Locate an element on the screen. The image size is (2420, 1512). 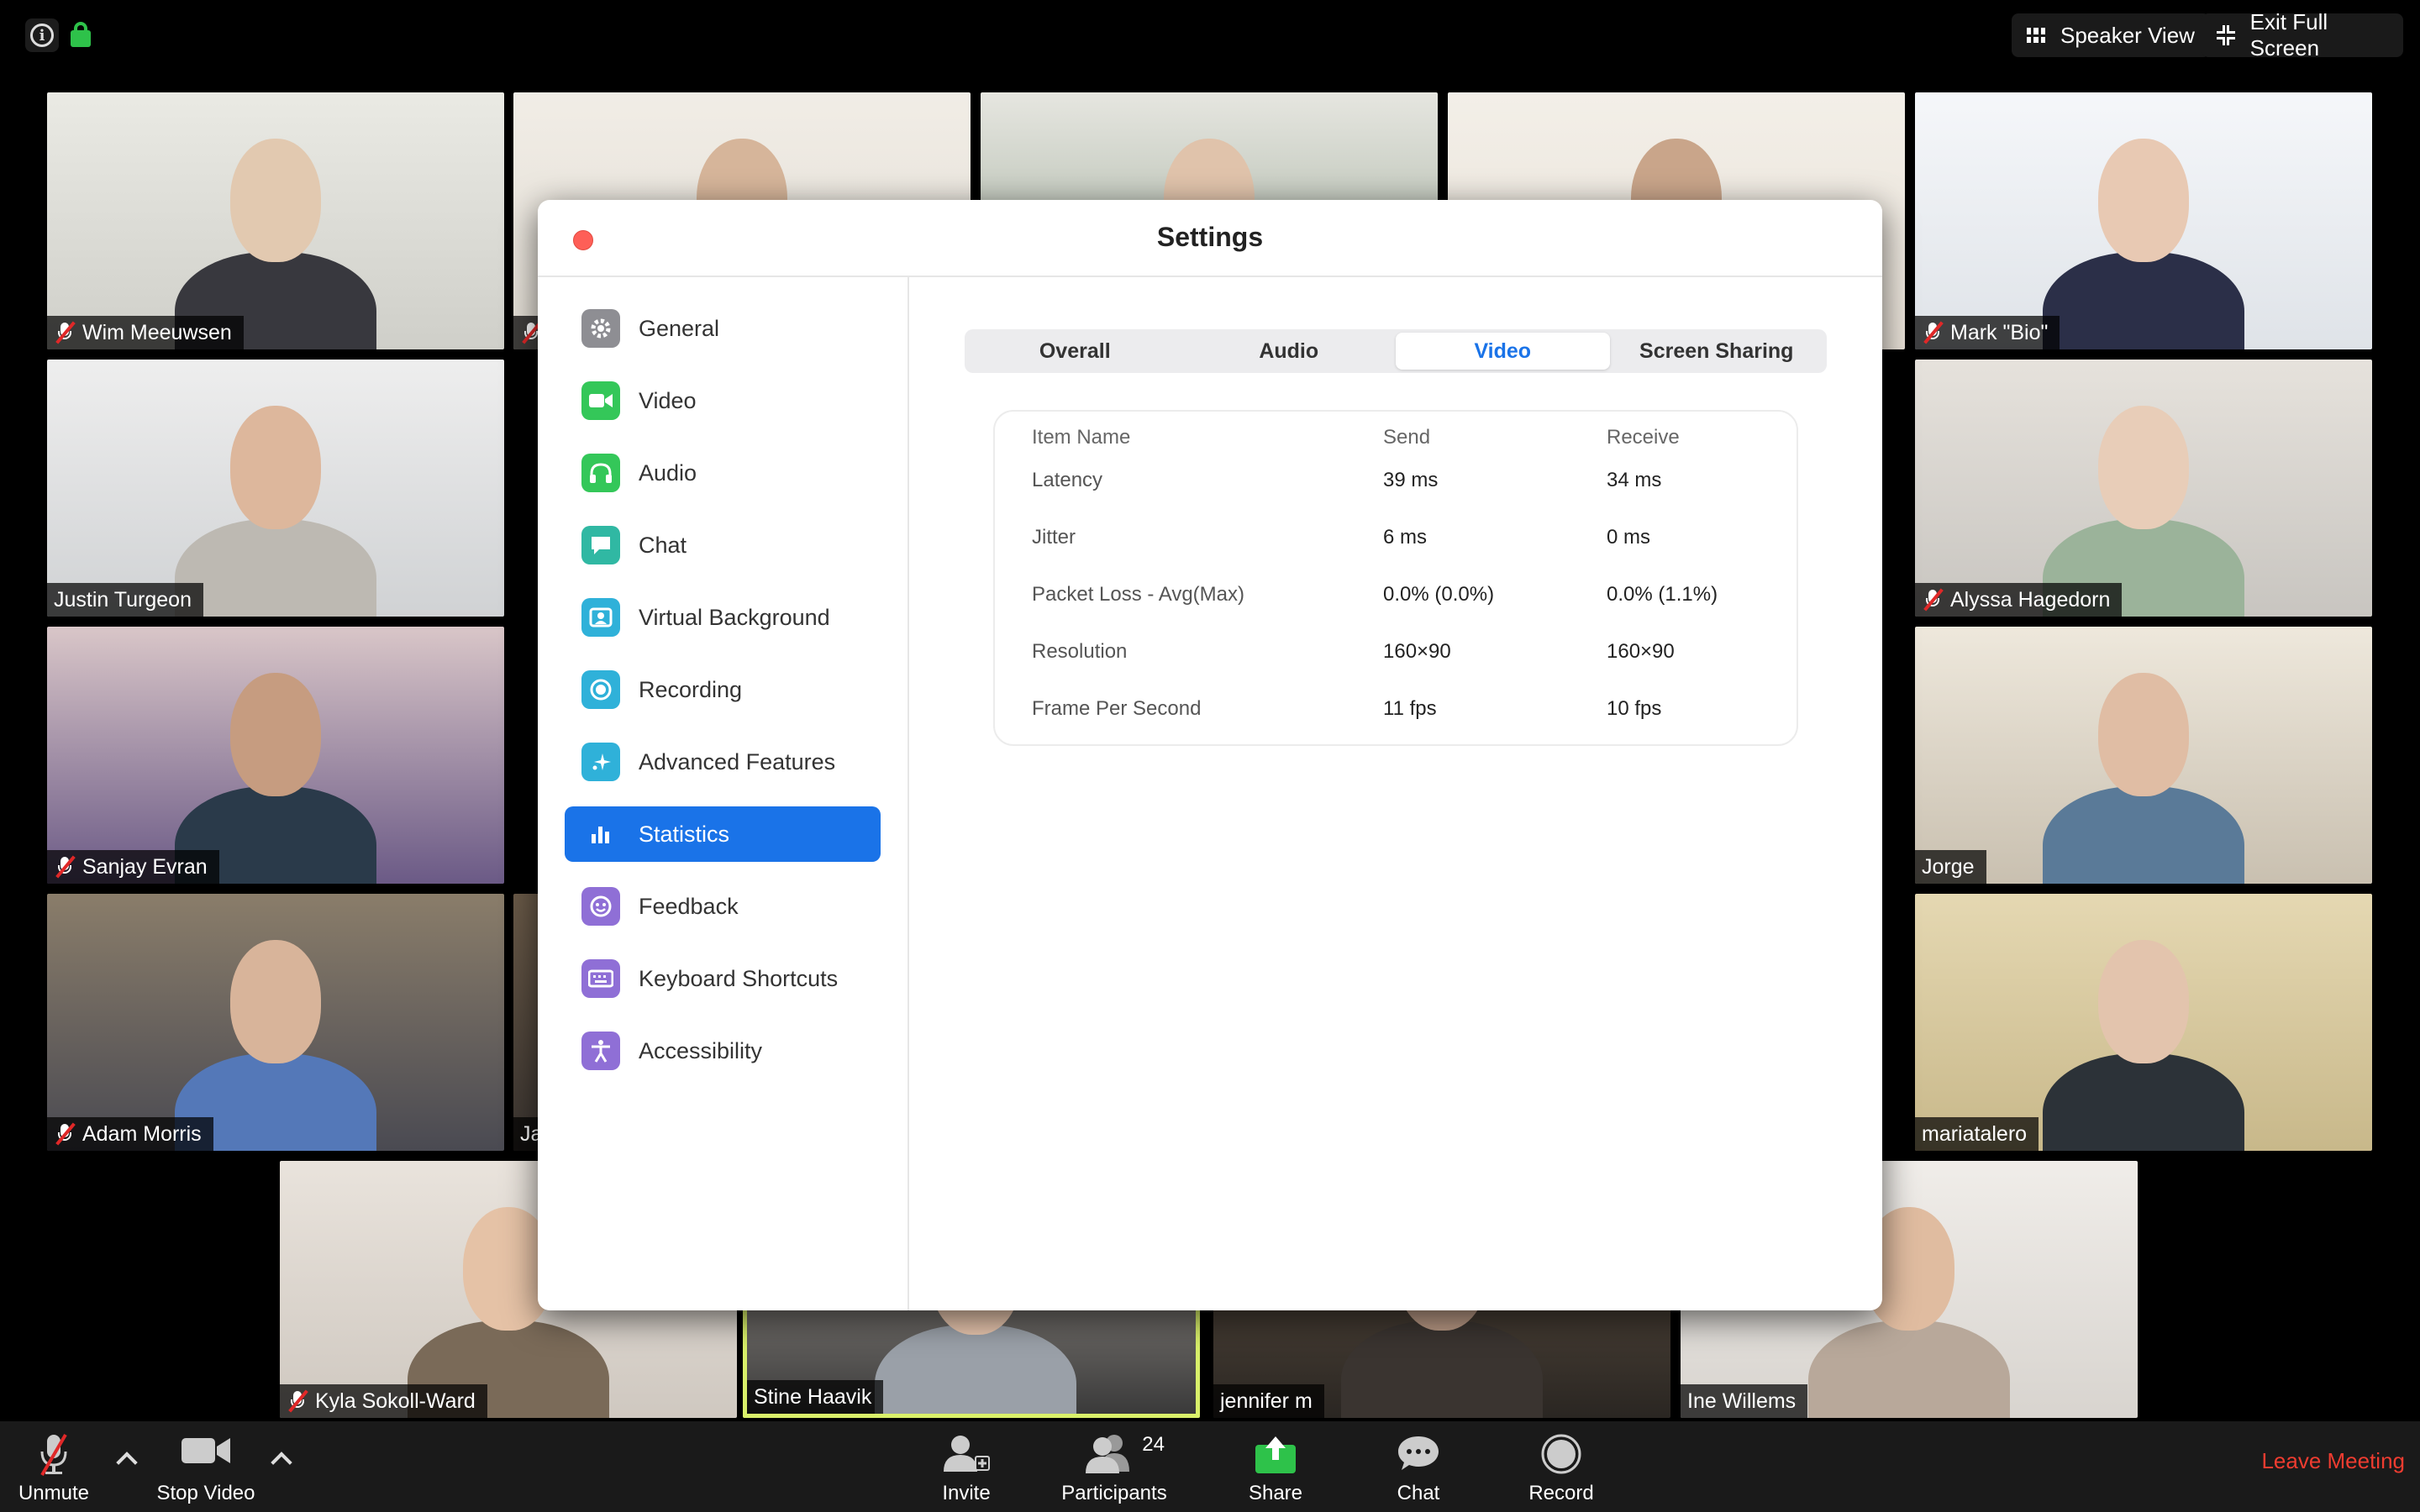
gear-icon is located at coordinates (600, 328).